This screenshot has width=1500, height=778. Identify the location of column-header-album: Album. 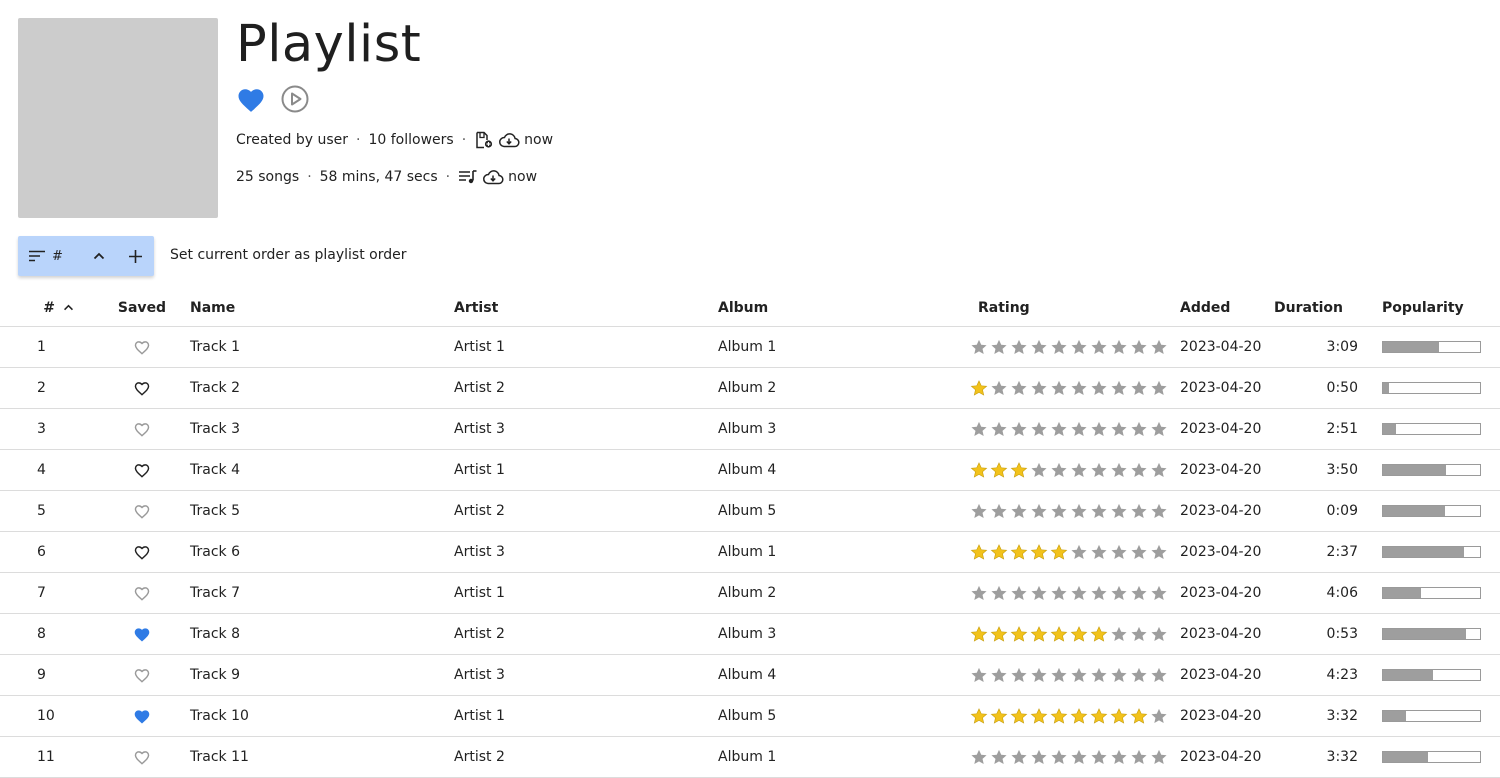
(840, 308).